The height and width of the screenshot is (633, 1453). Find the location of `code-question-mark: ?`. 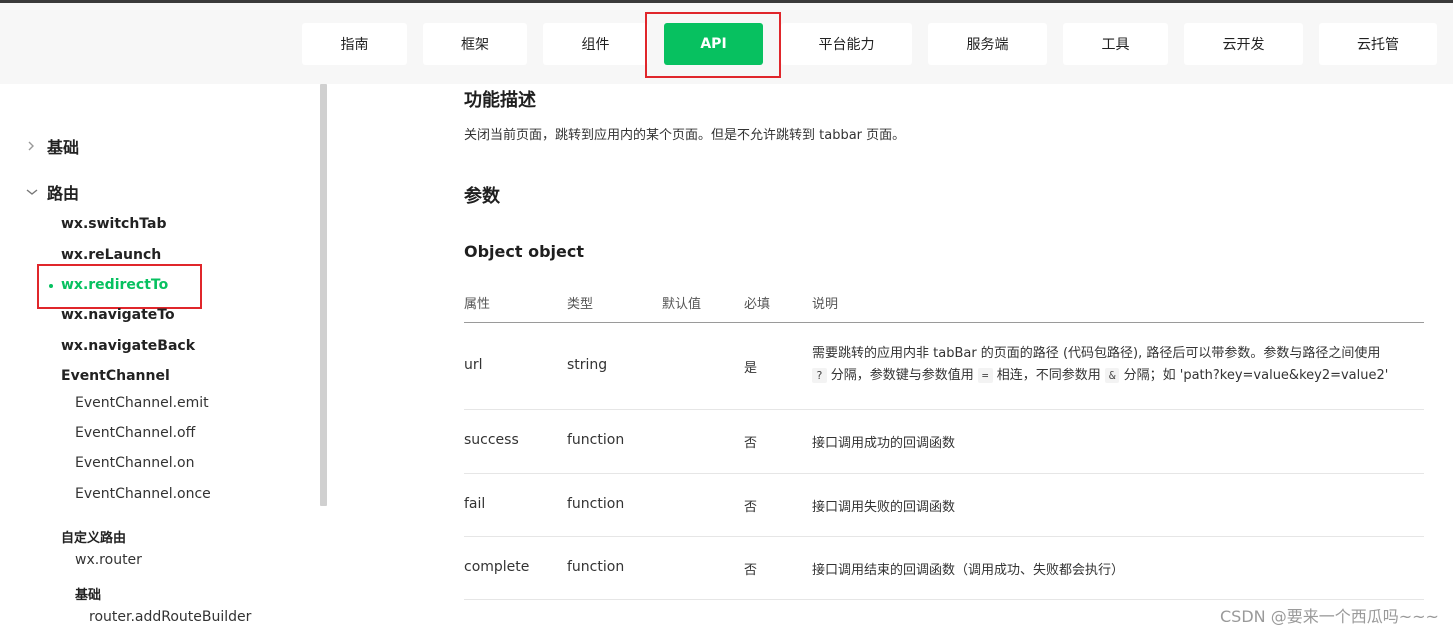

code-question-mark: ? is located at coordinates (819, 375).